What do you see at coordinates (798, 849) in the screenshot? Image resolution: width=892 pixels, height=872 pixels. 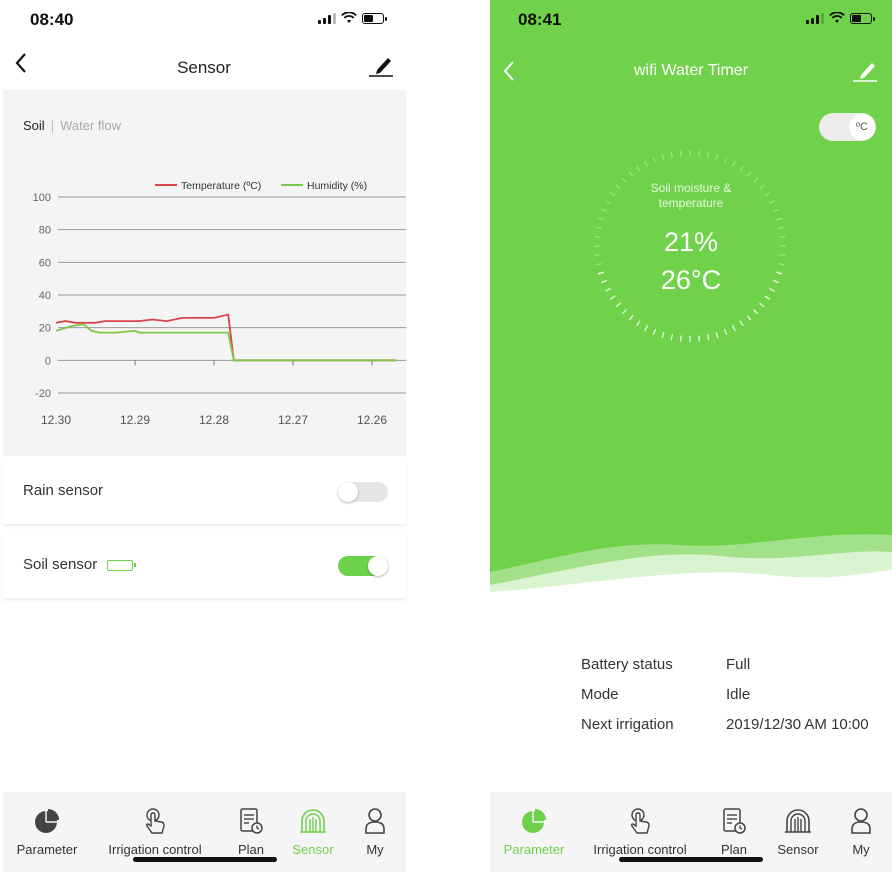 I see `tab-label: Sensor` at bounding box center [798, 849].